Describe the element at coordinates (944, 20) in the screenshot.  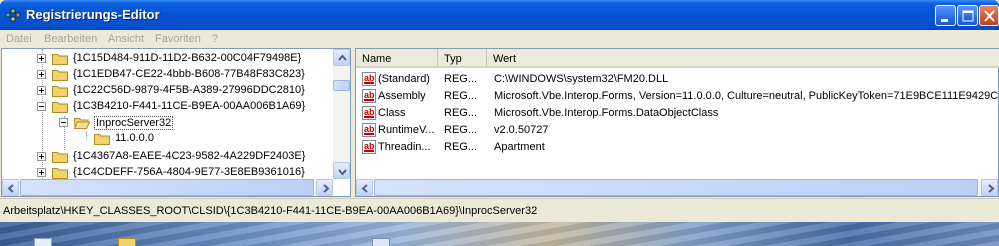
I see `minimize-icon` at that location.